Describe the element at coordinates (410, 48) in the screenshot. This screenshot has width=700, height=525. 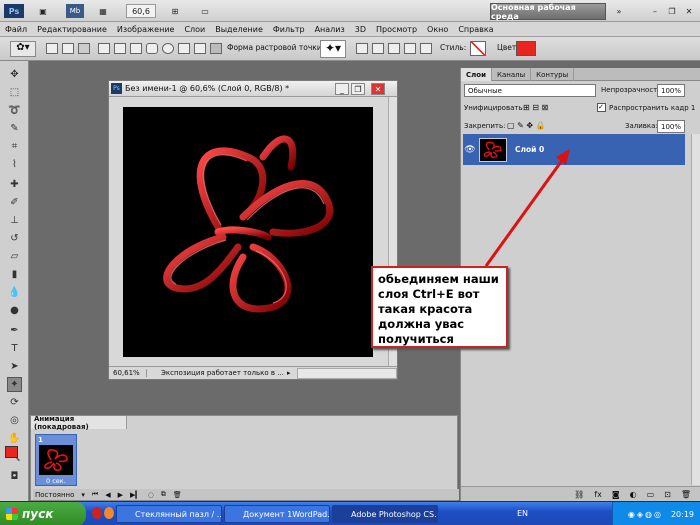
I see `intersect-mode-icon` at that location.